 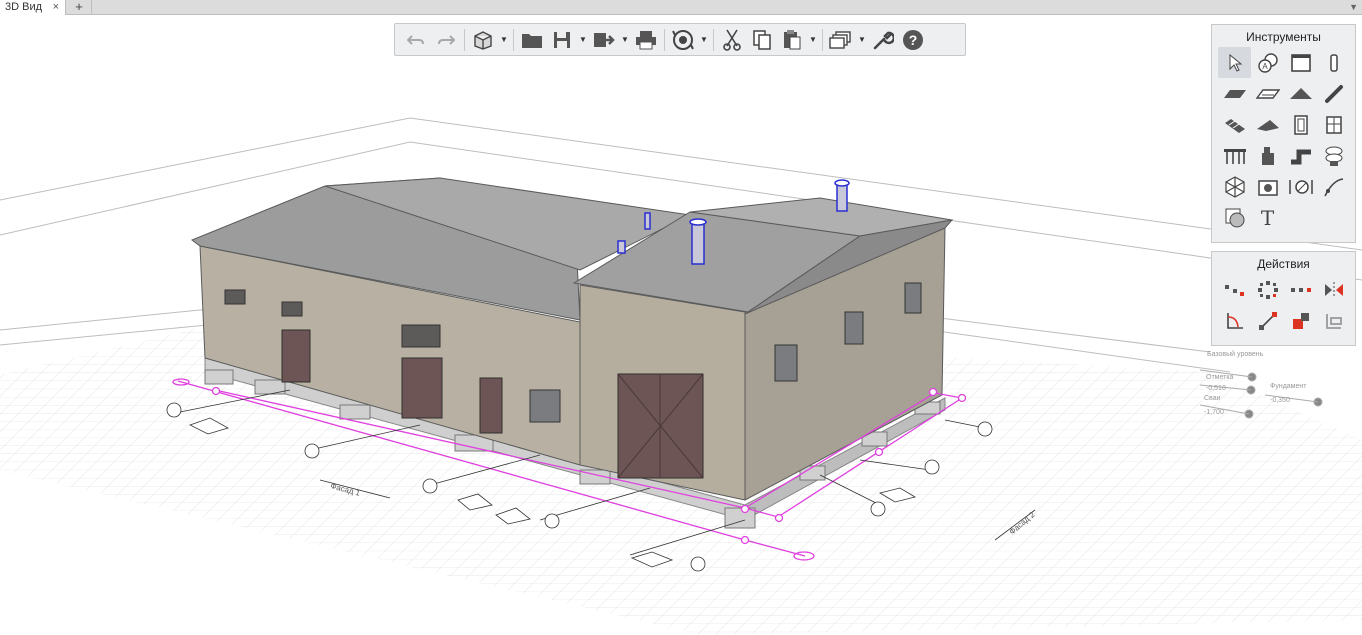 I want to click on copy-action, so click(x=1300, y=289).